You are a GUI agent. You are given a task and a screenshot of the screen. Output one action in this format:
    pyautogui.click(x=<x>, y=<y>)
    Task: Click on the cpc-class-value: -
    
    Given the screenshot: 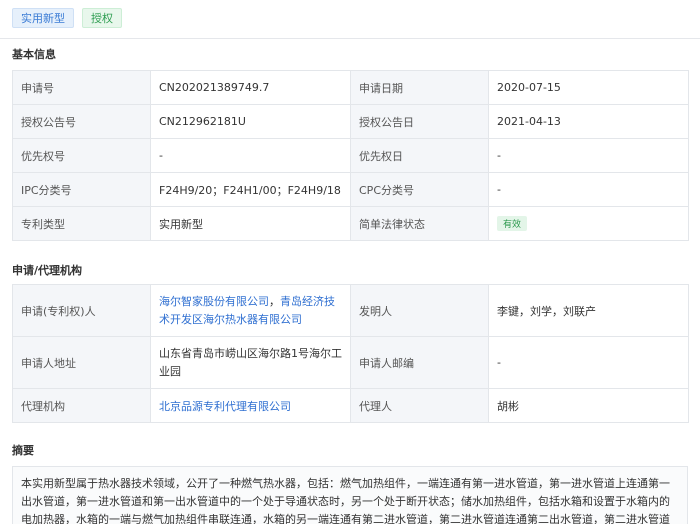 What is the action you would take?
    pyautogui.click(x=588, y=189)
    